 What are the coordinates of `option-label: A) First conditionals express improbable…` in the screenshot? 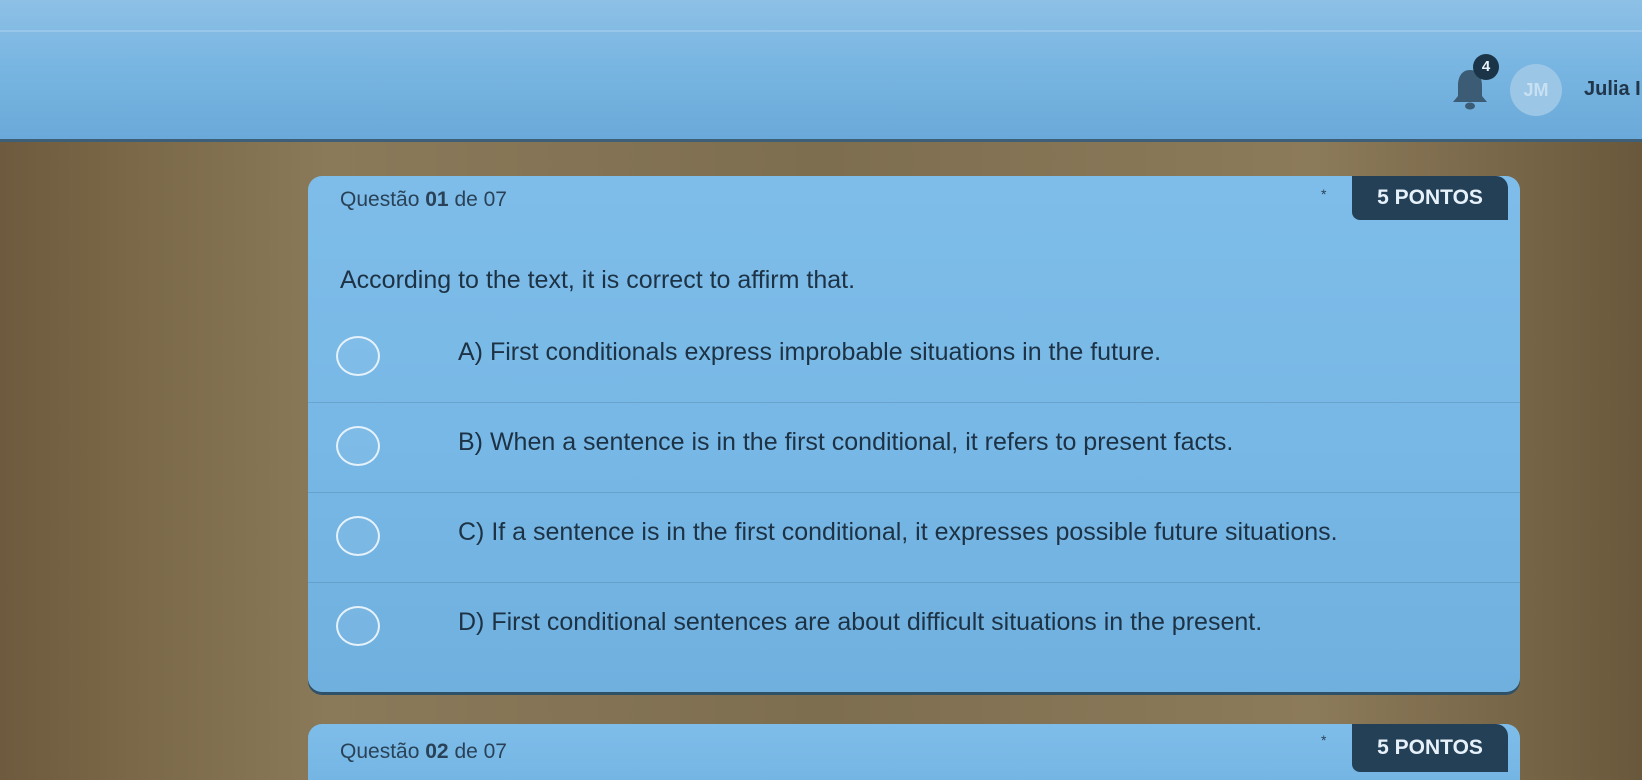 It's located at (810, 352).